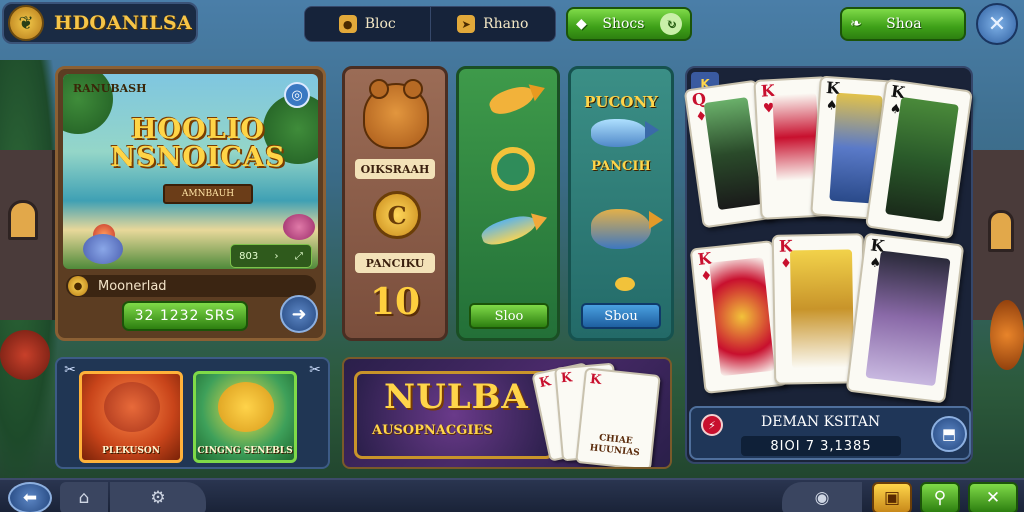 This screenshot has width=1024, height=512. I want to click on small-fish-icon, so click(625, 284).